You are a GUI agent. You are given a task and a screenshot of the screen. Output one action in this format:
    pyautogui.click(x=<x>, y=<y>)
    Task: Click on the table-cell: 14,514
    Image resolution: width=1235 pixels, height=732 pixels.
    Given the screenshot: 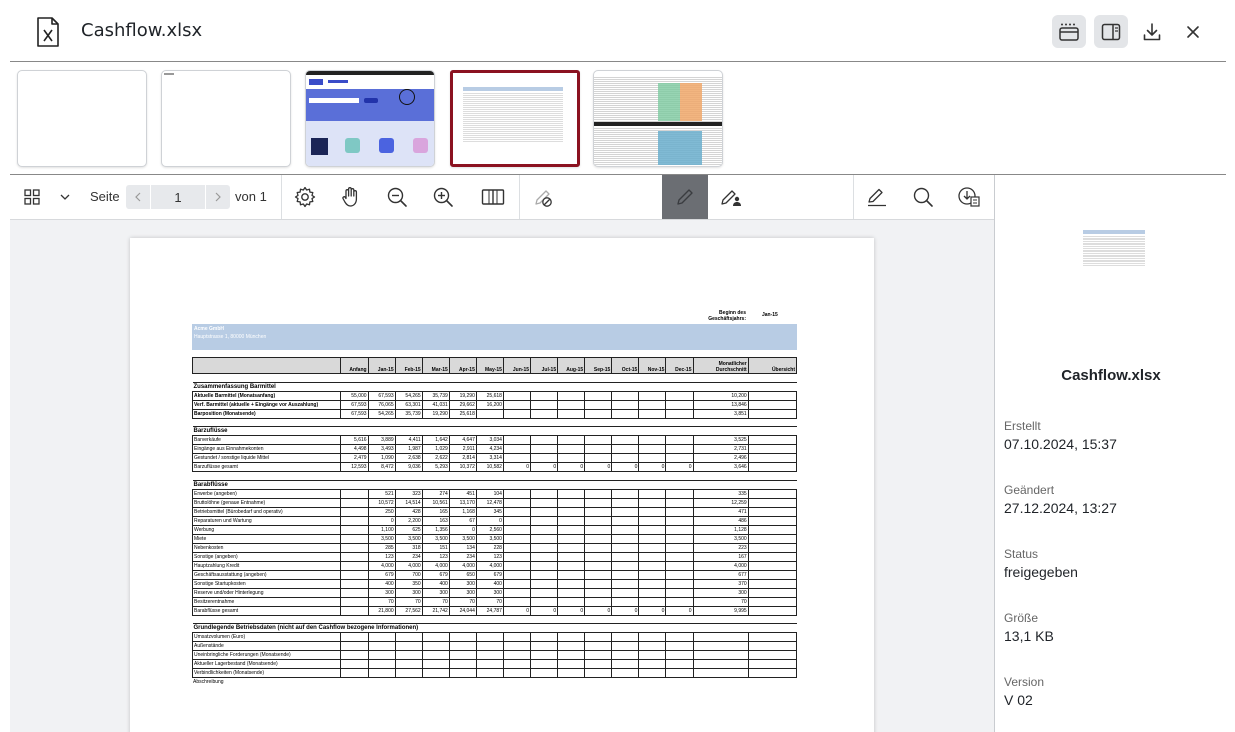 What is the action you would take?
    pyautogui.click(x=408, y=502)
    